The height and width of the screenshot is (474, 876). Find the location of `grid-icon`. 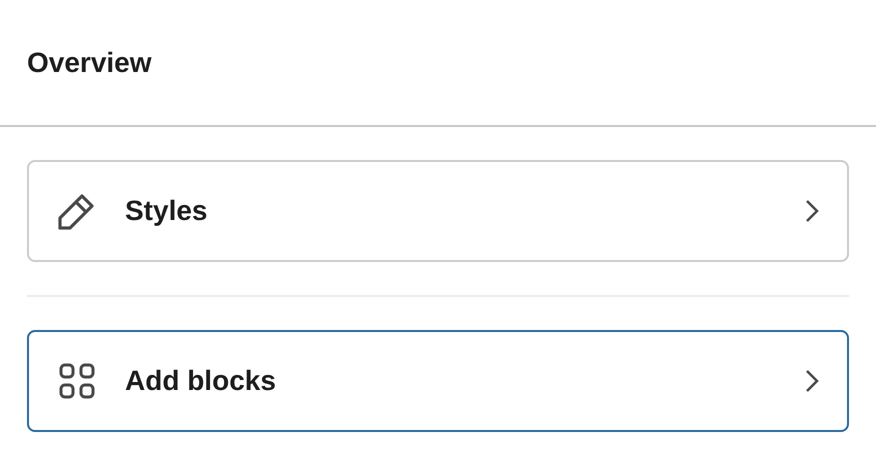

grid-icon is located at coordinates (77, 381).